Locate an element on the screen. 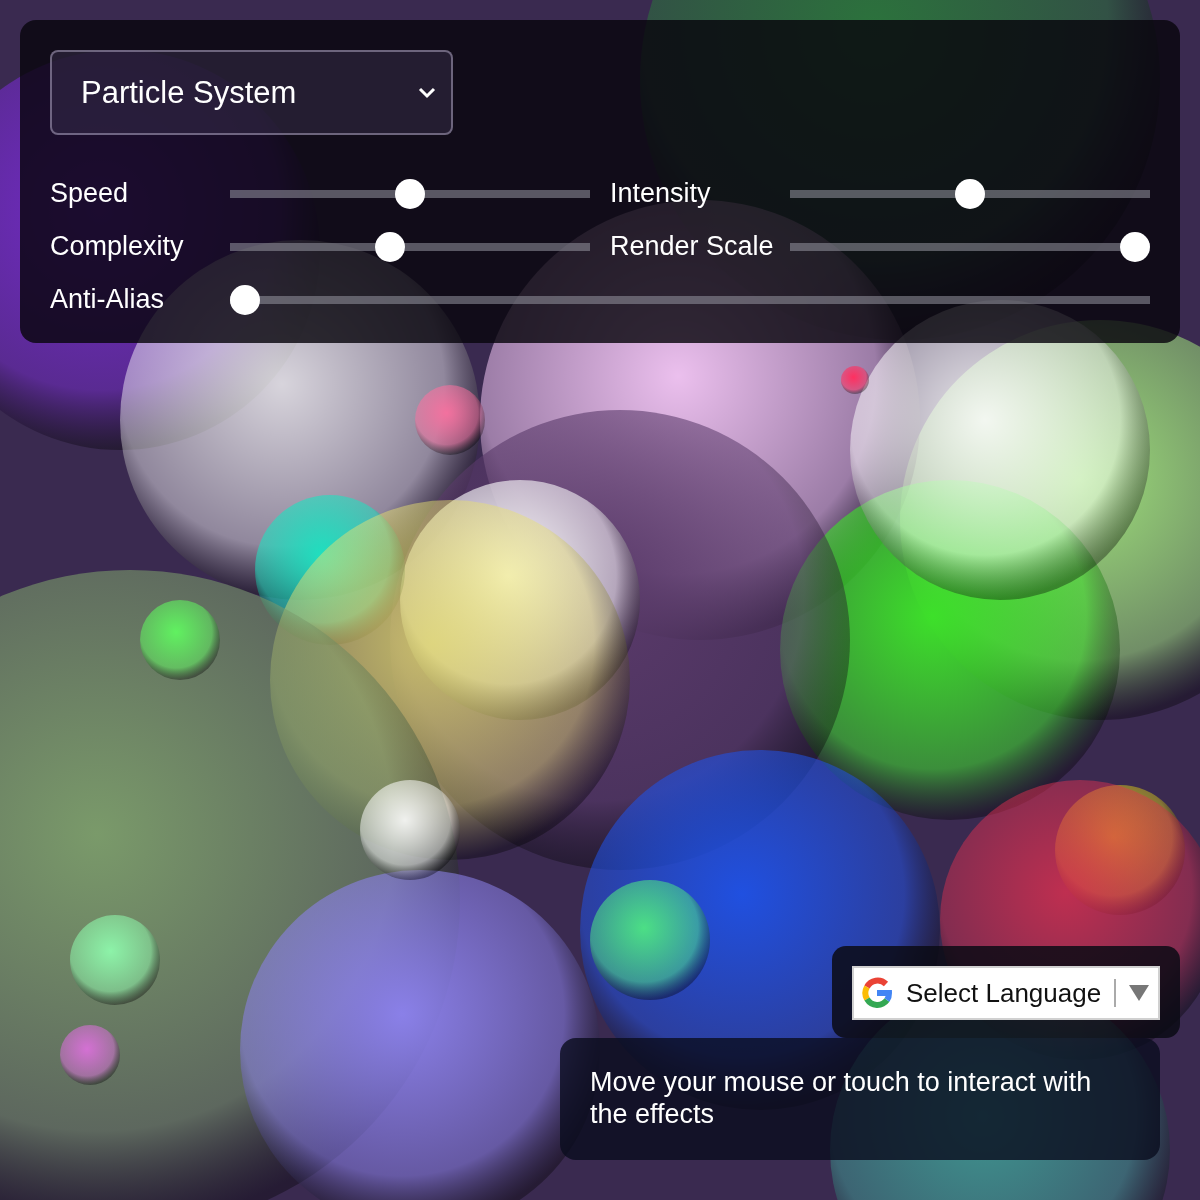 Image resolution: width=1200 pixels, height=1200 pixels. hint-text: Move your mouse or touch to interact with the effects is located at coordinates (860, 1099).